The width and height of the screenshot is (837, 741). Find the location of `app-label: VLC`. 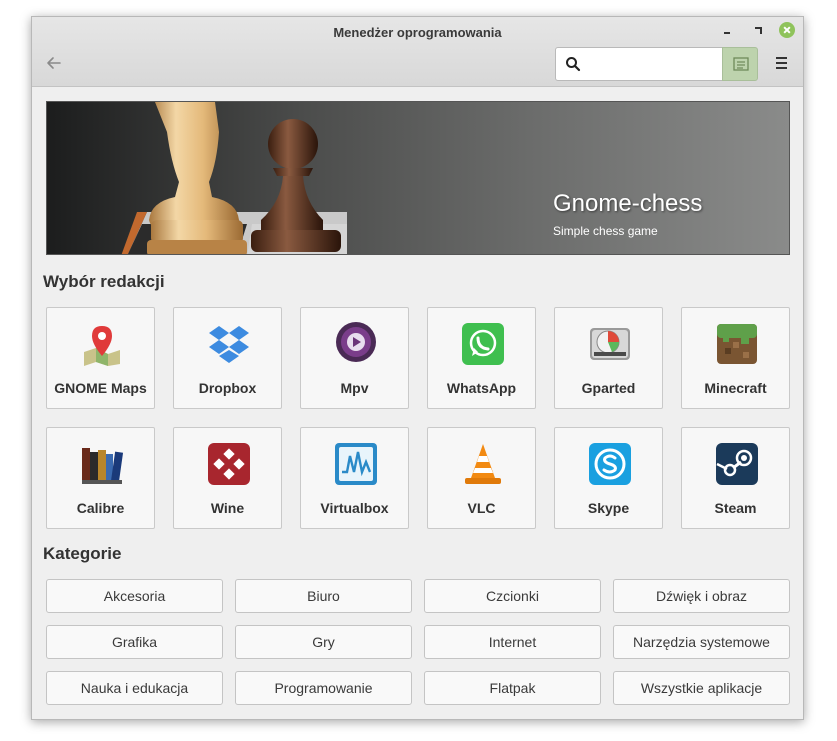

app-label: VLC is located at coordinates (481, 508).